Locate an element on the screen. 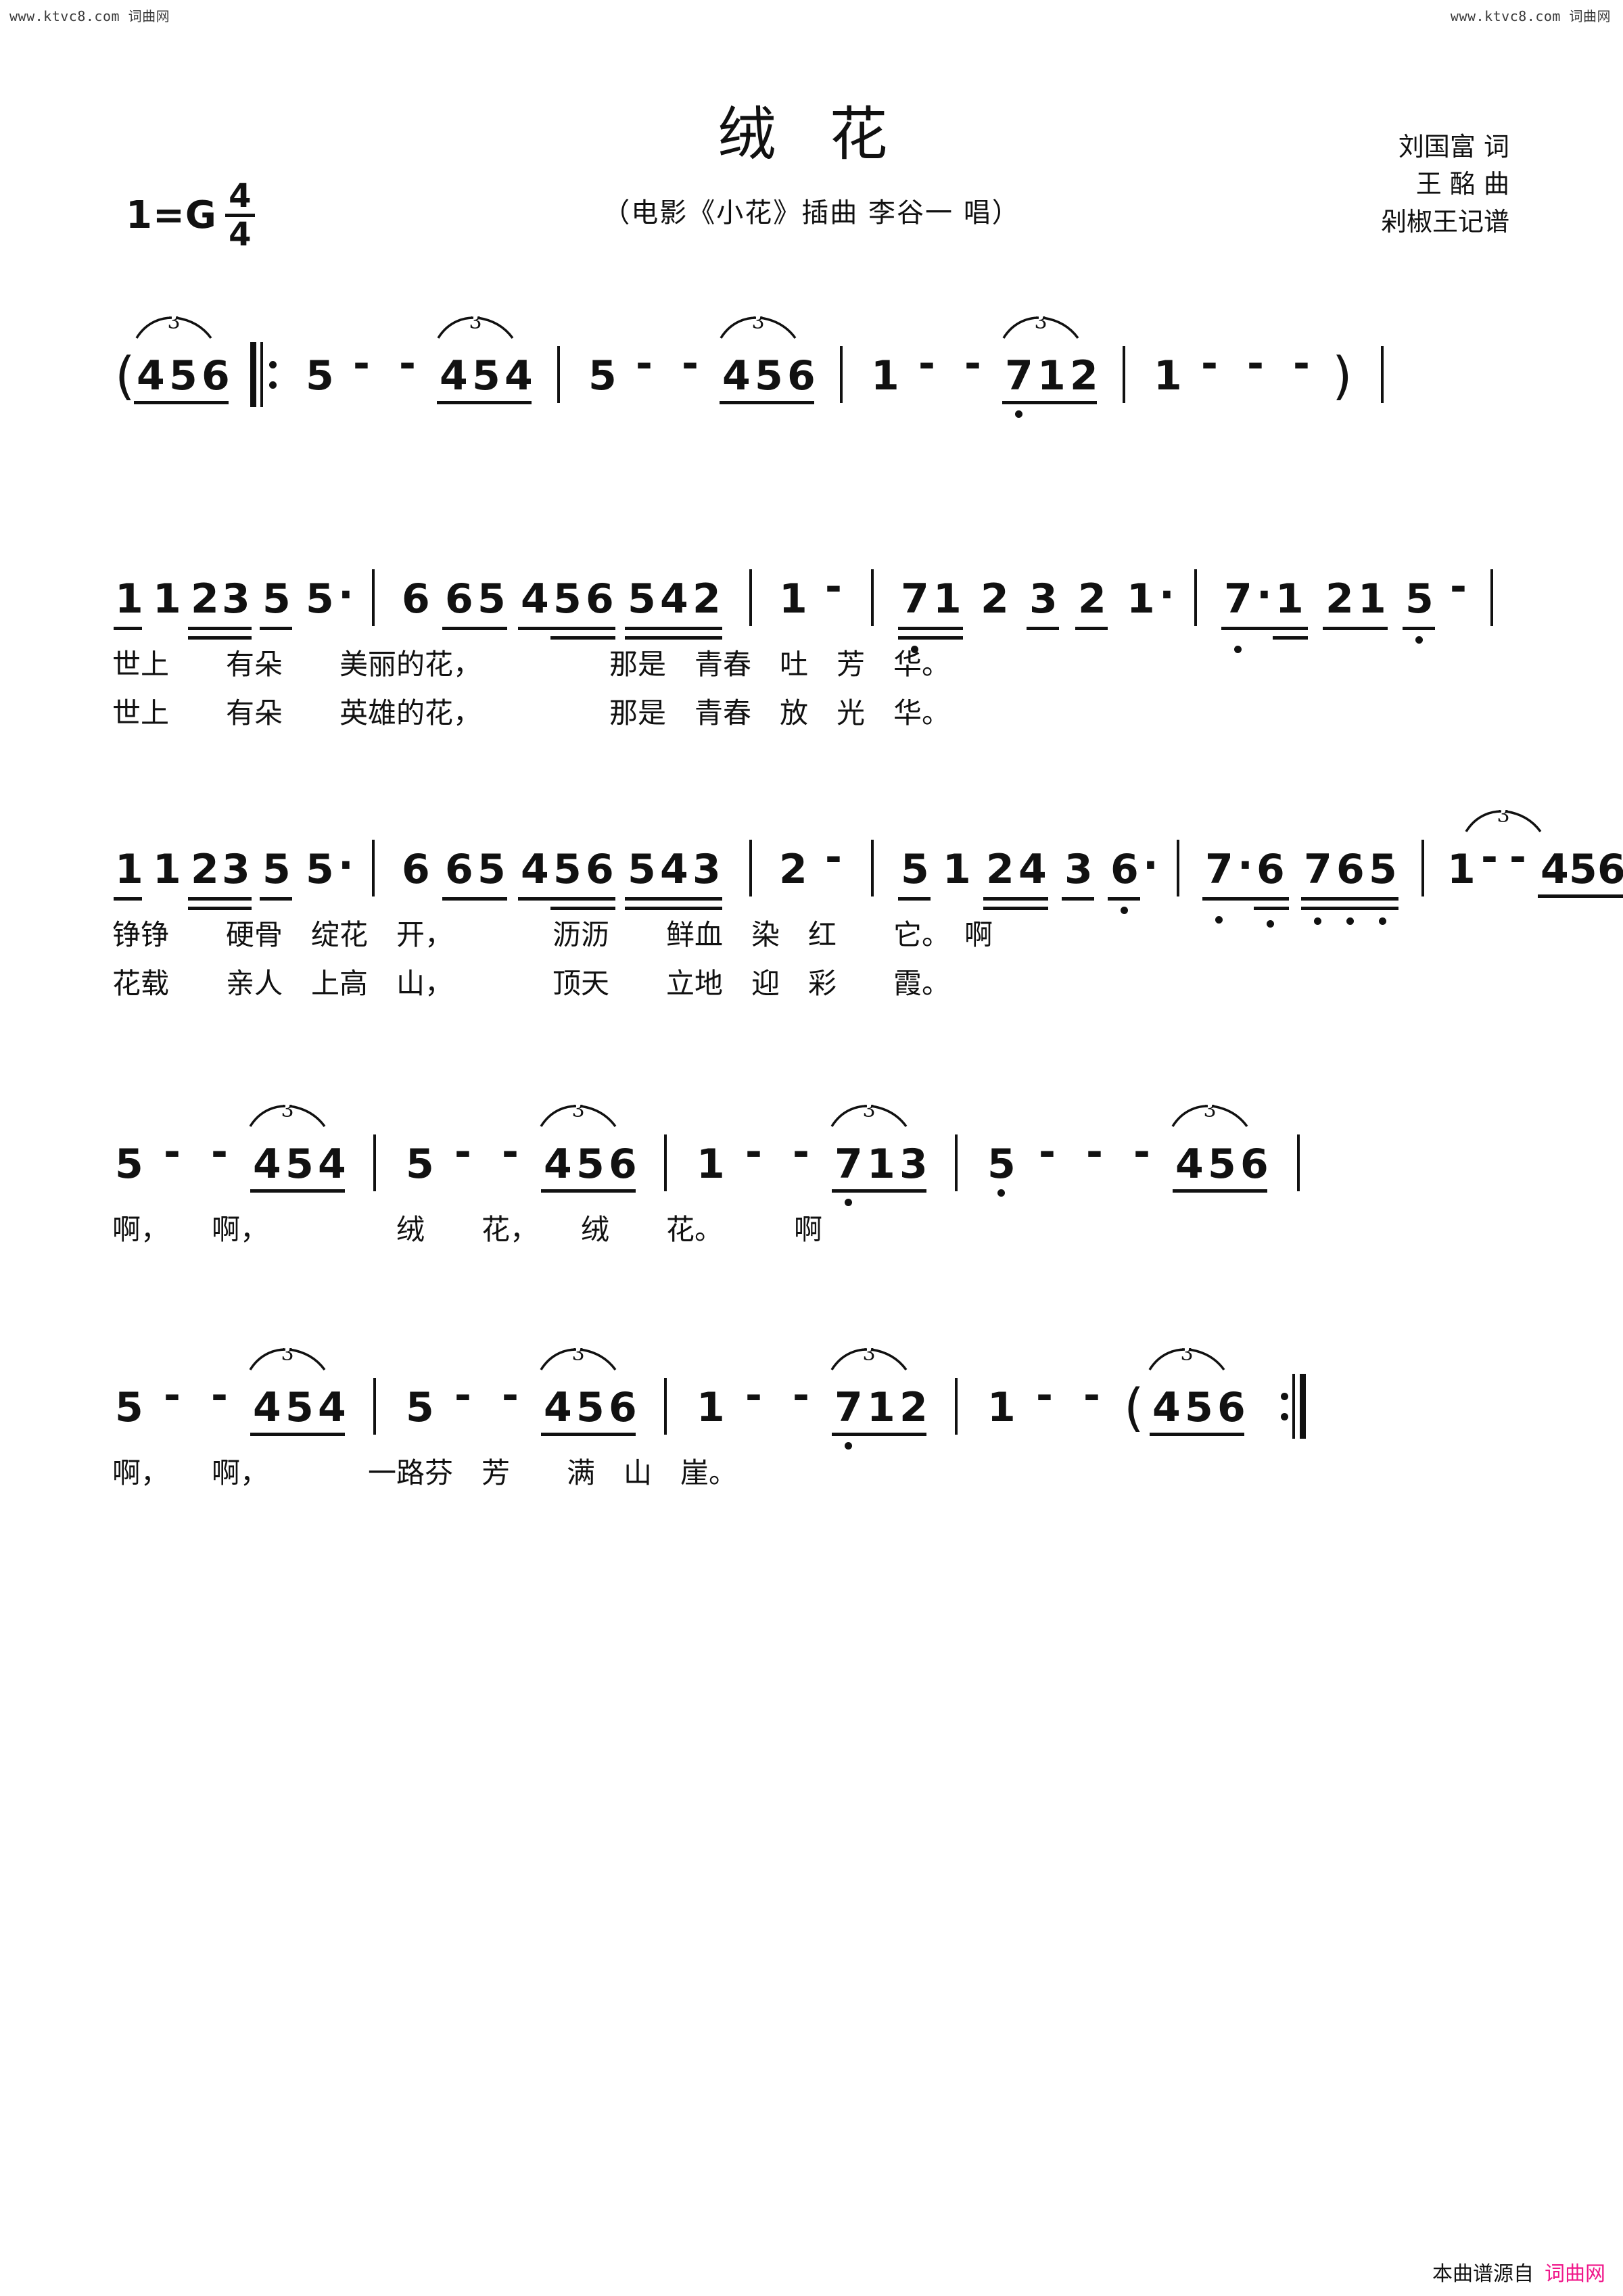 The height and width of the screenshot is (2296, 1623). time-signature: 4 4 is located at coordinates (240, 215).